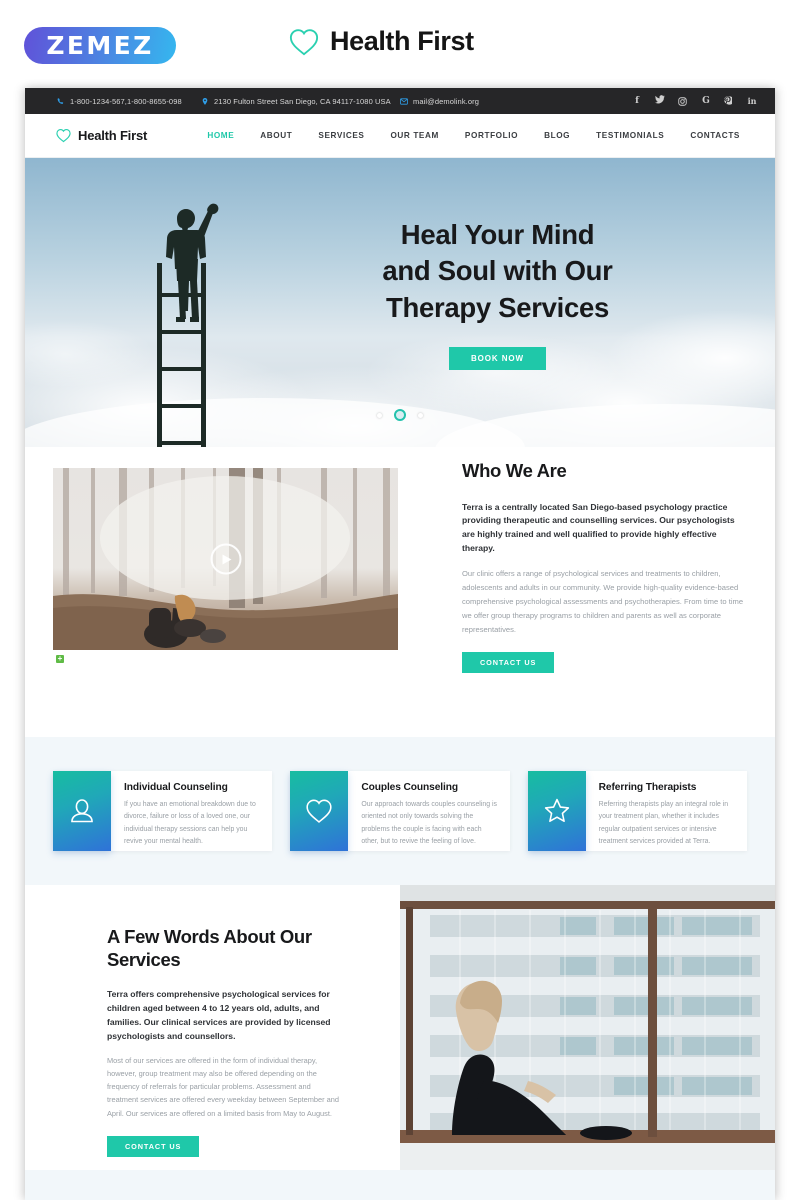 The image size is (800, 1200). I want to click on play-icon, so click(225, 559).